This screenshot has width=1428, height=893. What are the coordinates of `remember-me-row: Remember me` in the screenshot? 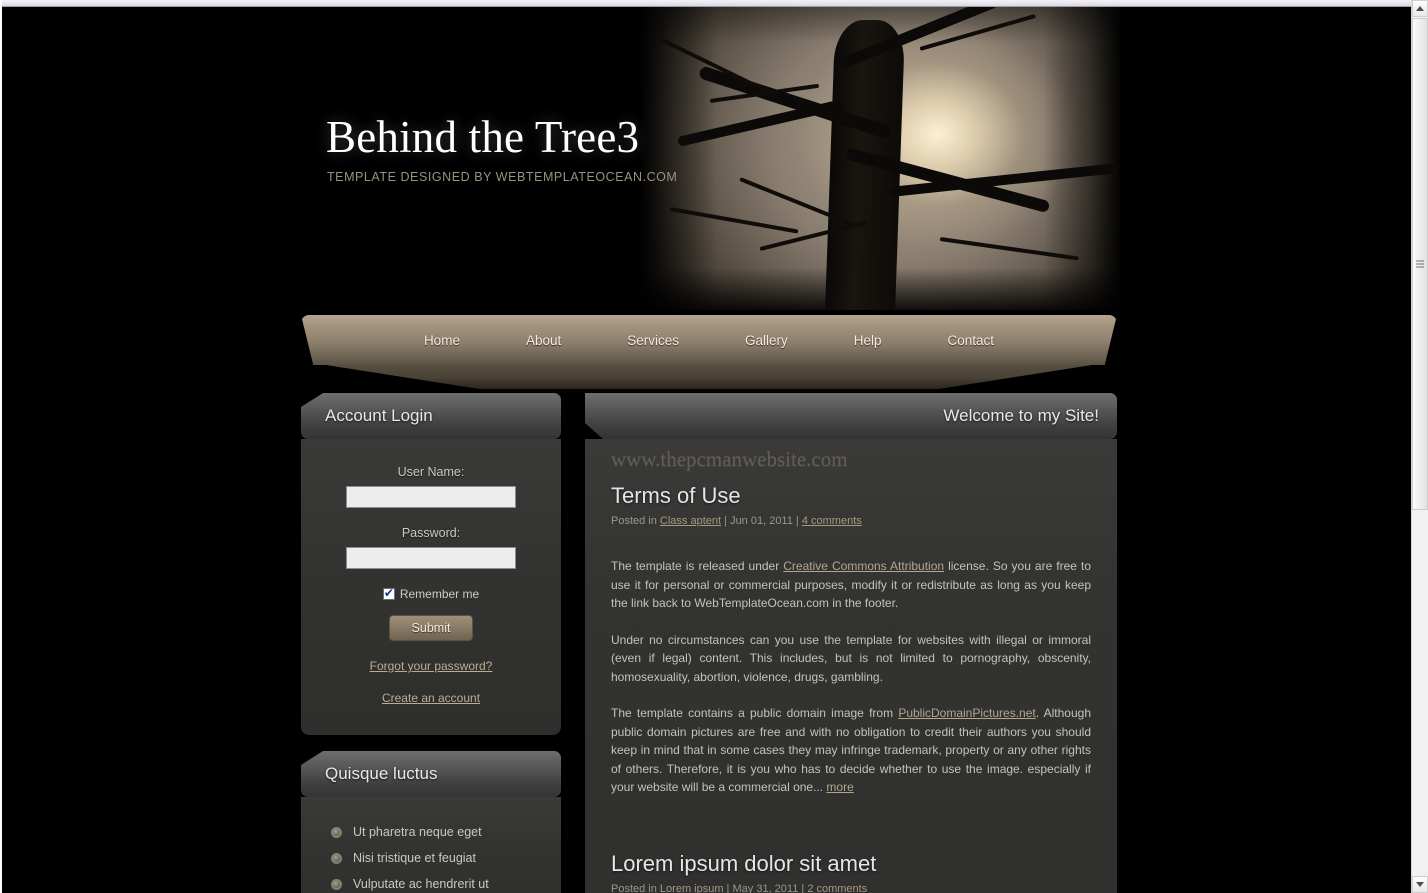 It's located at (431, 593).